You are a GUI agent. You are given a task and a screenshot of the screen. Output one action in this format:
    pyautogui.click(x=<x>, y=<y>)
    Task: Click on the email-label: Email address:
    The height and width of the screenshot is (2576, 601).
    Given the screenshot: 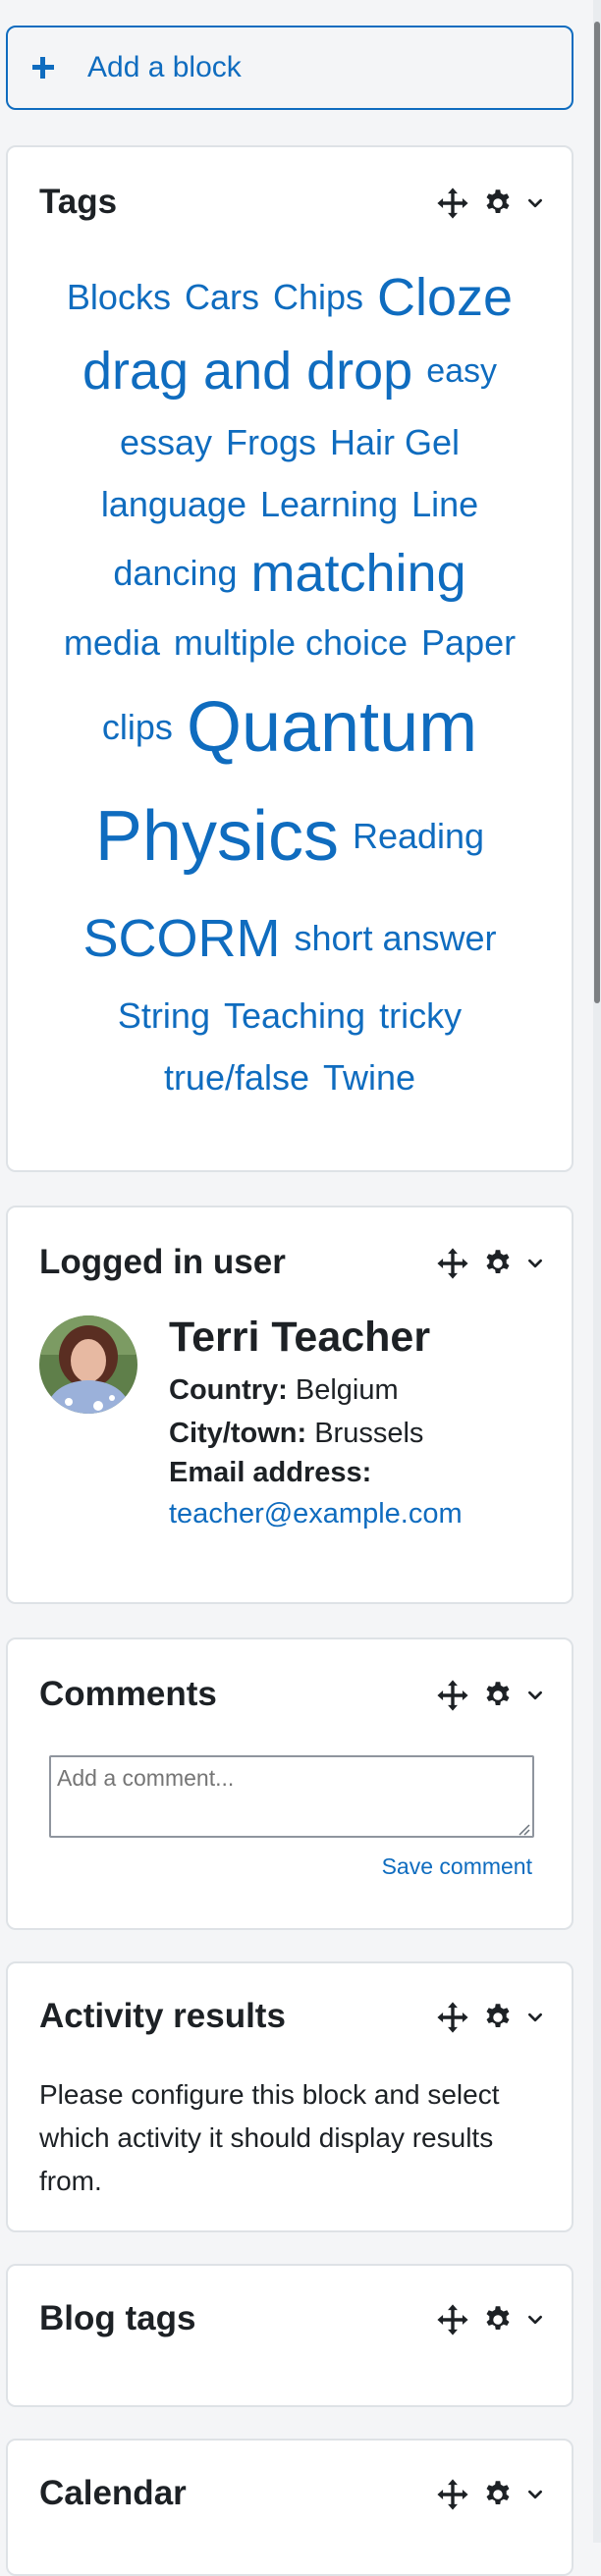 What is the action you would take?
    pyautogui.click(x=270, y=1472)
    